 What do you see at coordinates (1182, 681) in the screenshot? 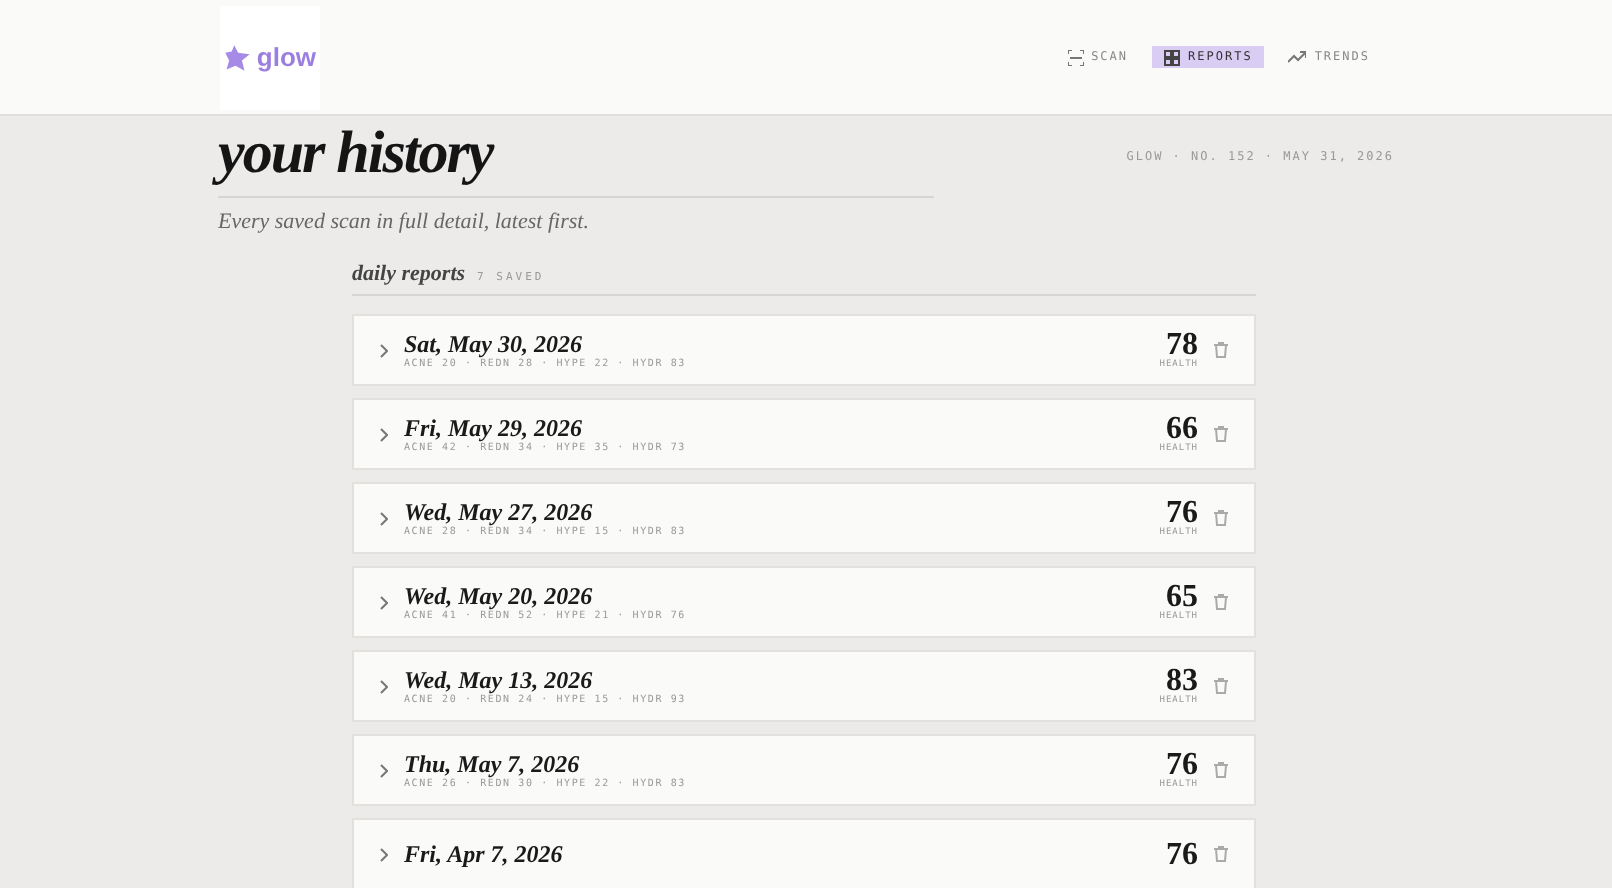
I see `health-score: 83` at bounding box center [1182, 681].